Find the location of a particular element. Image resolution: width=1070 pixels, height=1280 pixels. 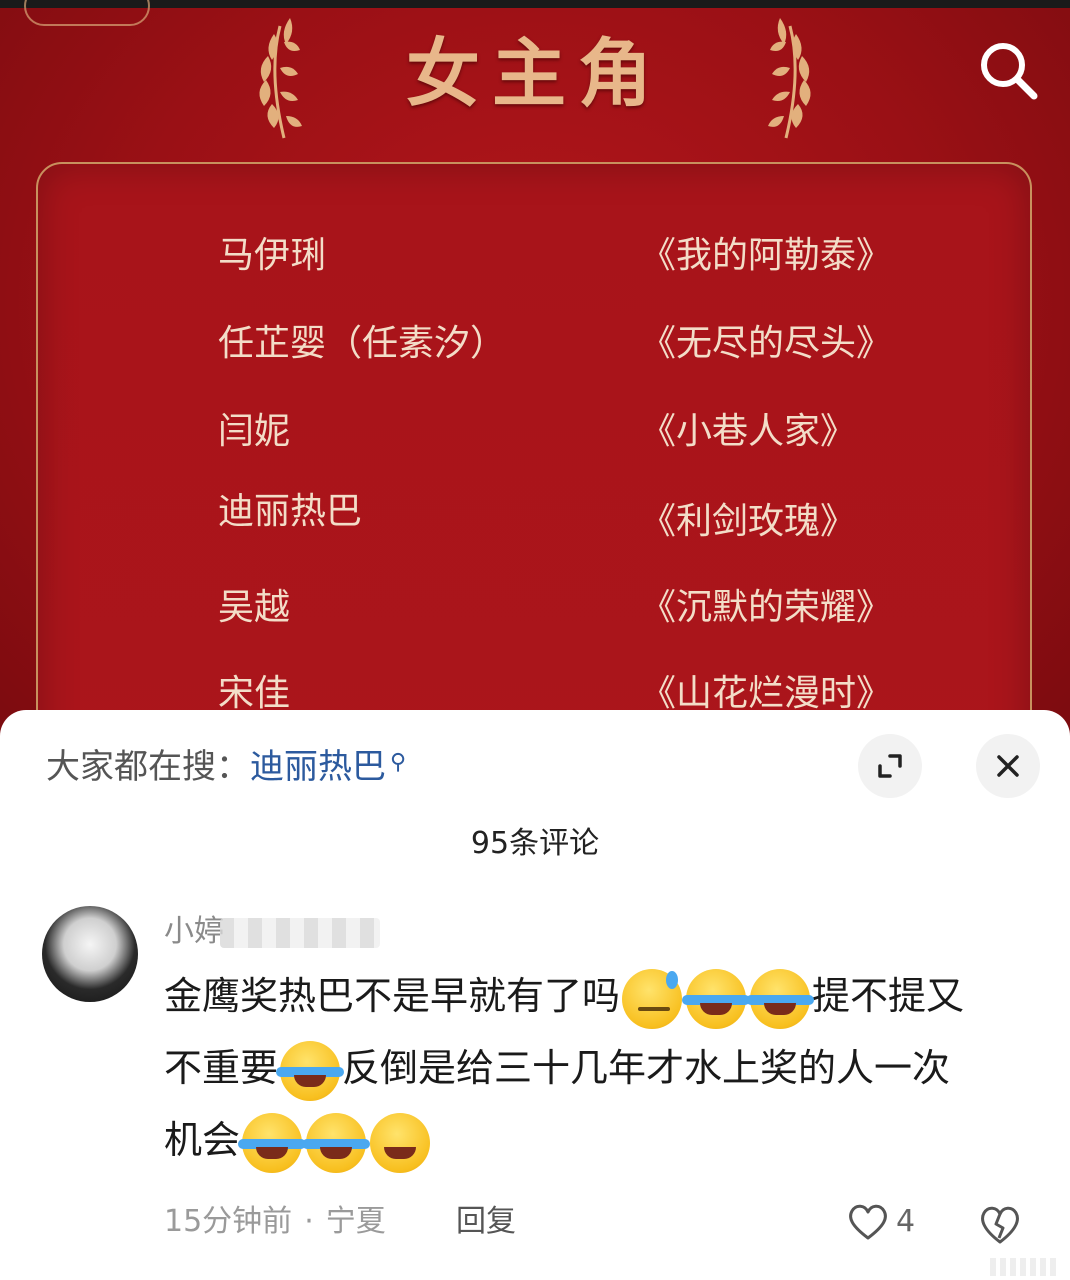

trending-label: 大家都在搜： is located at coordinates (148, 767).